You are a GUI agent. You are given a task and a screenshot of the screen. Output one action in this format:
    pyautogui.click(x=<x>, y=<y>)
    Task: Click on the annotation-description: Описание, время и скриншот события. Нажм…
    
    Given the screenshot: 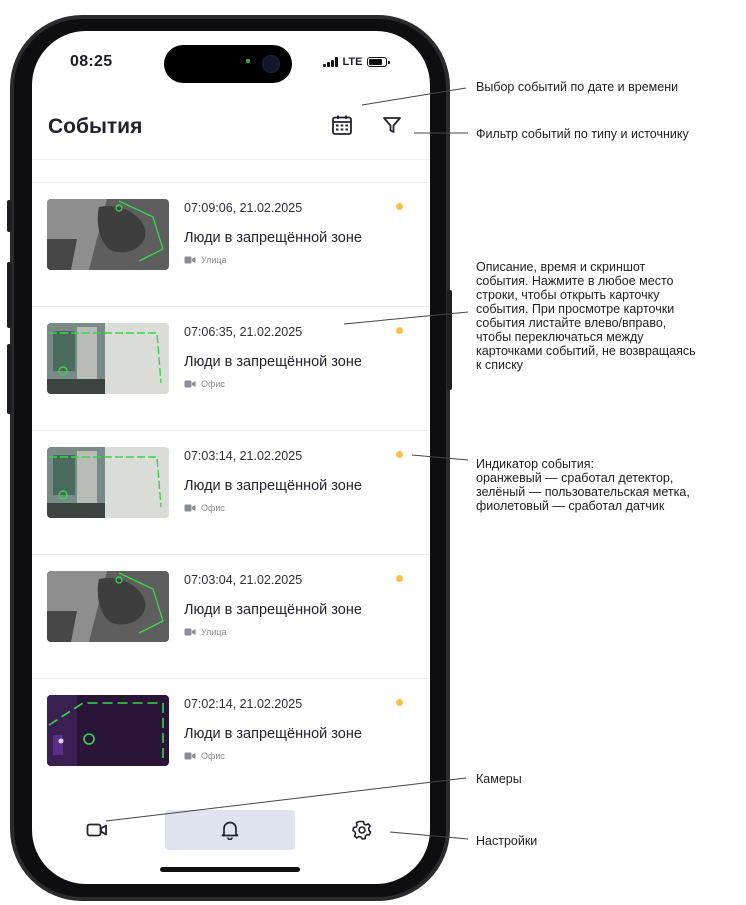 What is the action you would take?
    pyautogui.click(x=586, y=316)
    